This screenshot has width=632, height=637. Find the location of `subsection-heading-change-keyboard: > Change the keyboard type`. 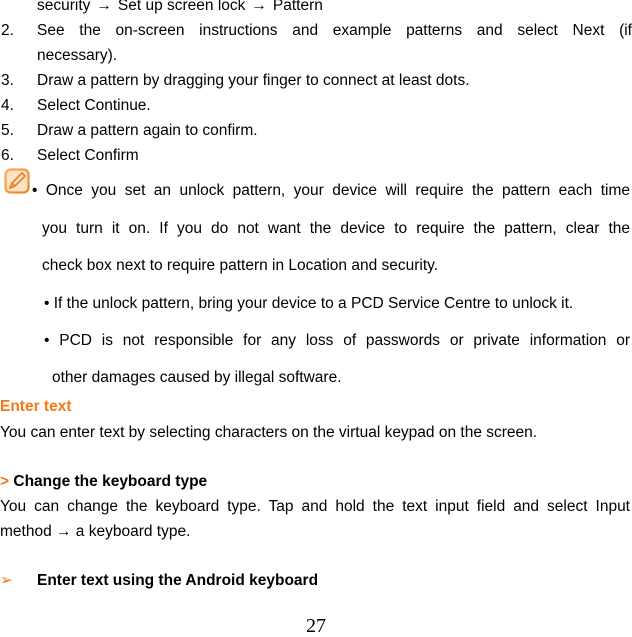

subsection-heading-change-keyboard: > Change the keyboard type is located at coordinates (103, 482).